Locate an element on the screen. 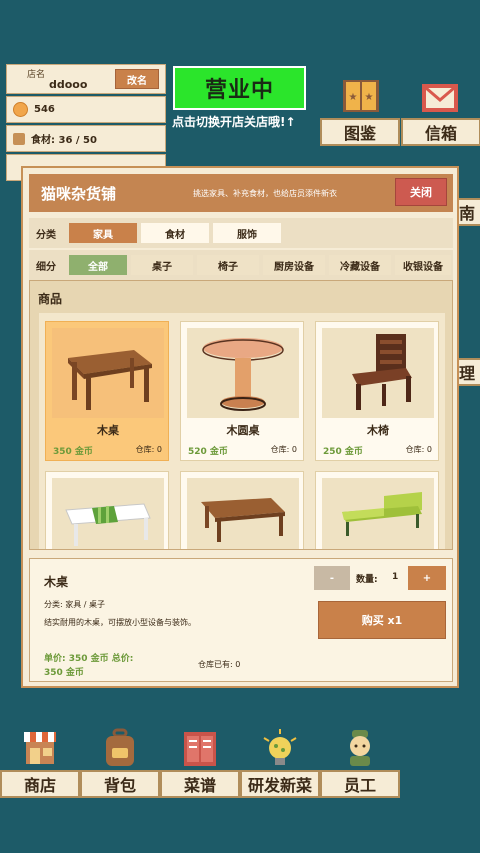 The width and height of the screenshot is (480, 853). category-filter-row: 分类 家具 食材 服饰 is located at coordinates (241, 233).